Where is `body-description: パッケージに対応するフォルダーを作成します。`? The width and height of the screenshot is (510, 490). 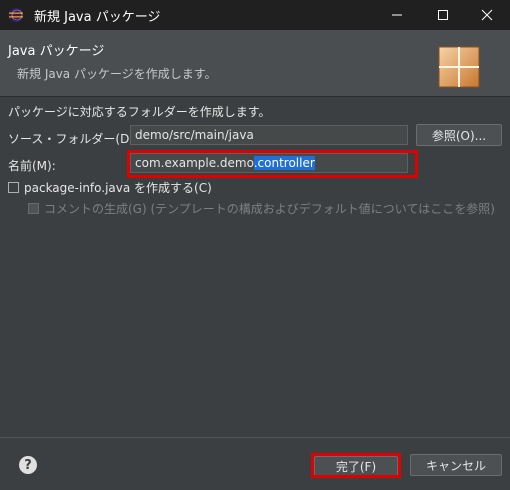
body-description: パッケージに対応するフォルダーを作成します。 is located at coordinates (139, 112).